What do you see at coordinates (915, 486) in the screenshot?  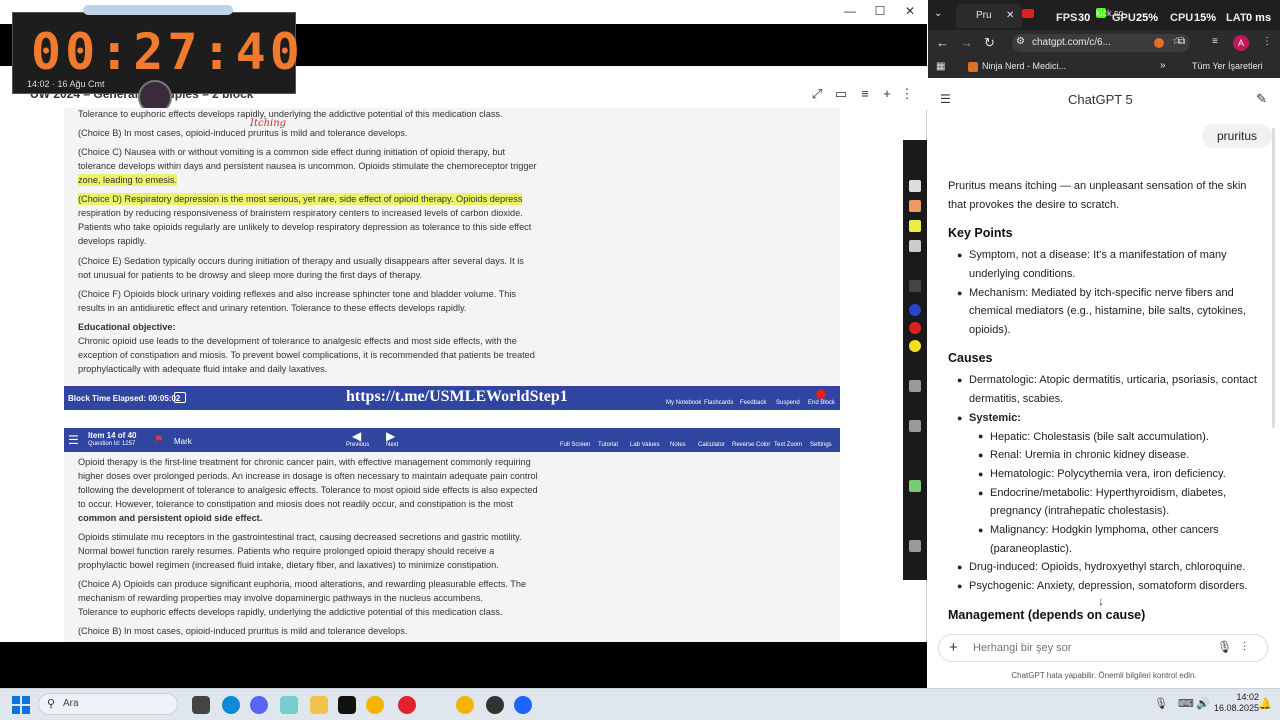 I see `marker-icon` at bounding box center [915, 486].